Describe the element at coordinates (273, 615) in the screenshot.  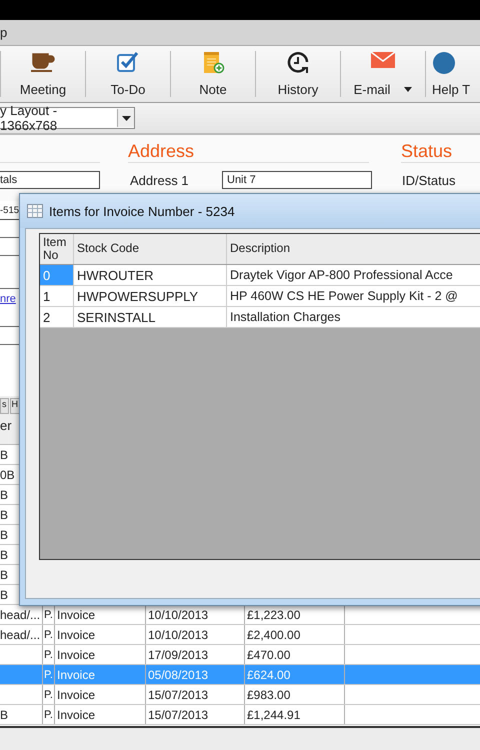
I see `table-cell: £1,223.00` at that location.